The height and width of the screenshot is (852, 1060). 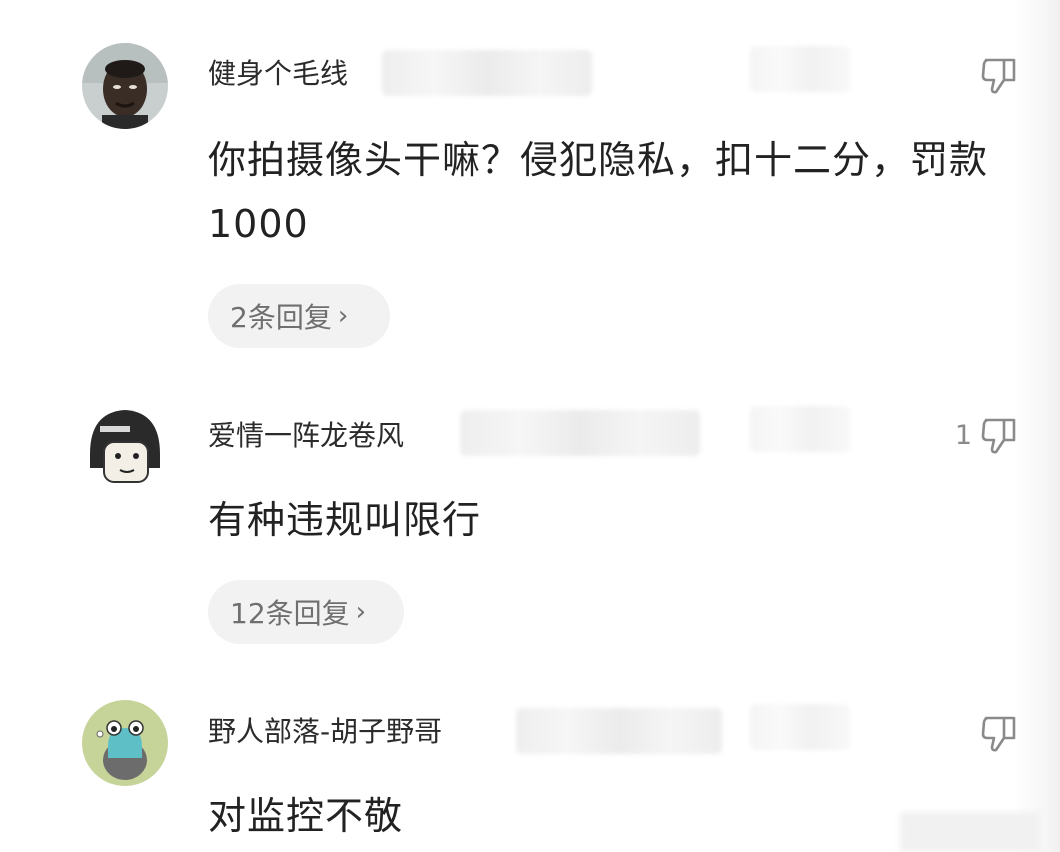 I want to click on avatar-photo-man-icon, so click(x=125, y=86).